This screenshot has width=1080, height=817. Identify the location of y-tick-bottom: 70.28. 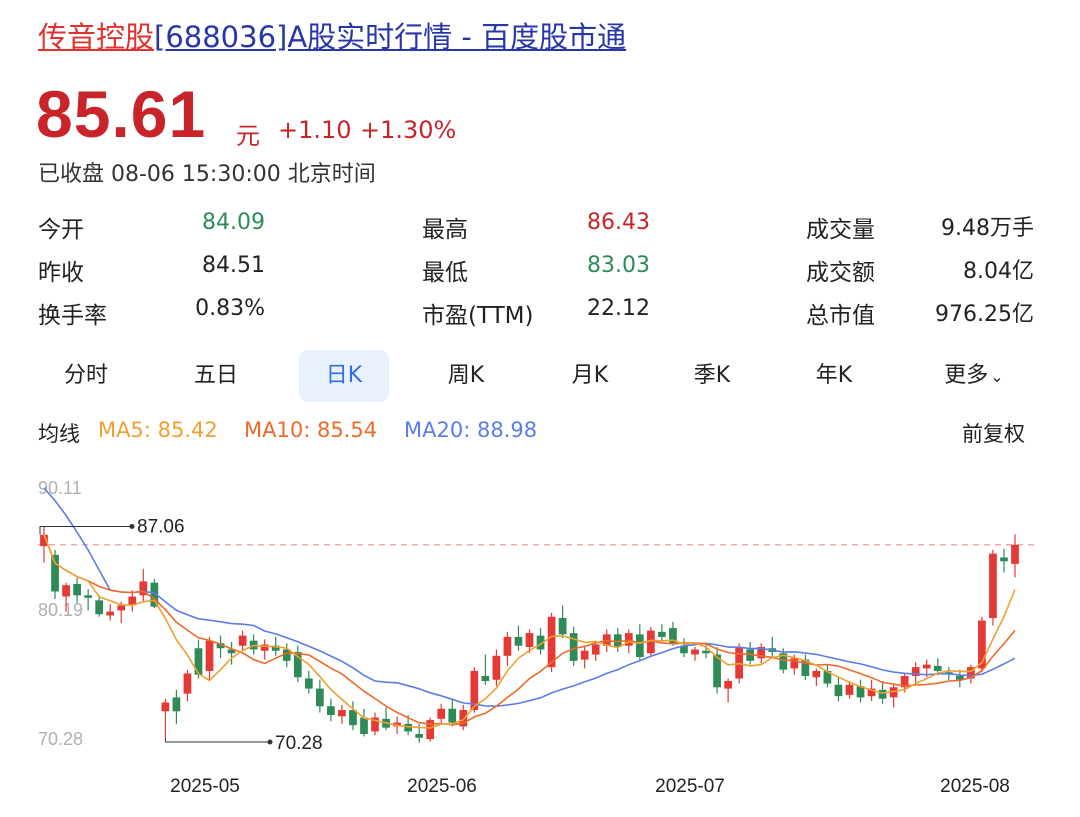
(60, 739).